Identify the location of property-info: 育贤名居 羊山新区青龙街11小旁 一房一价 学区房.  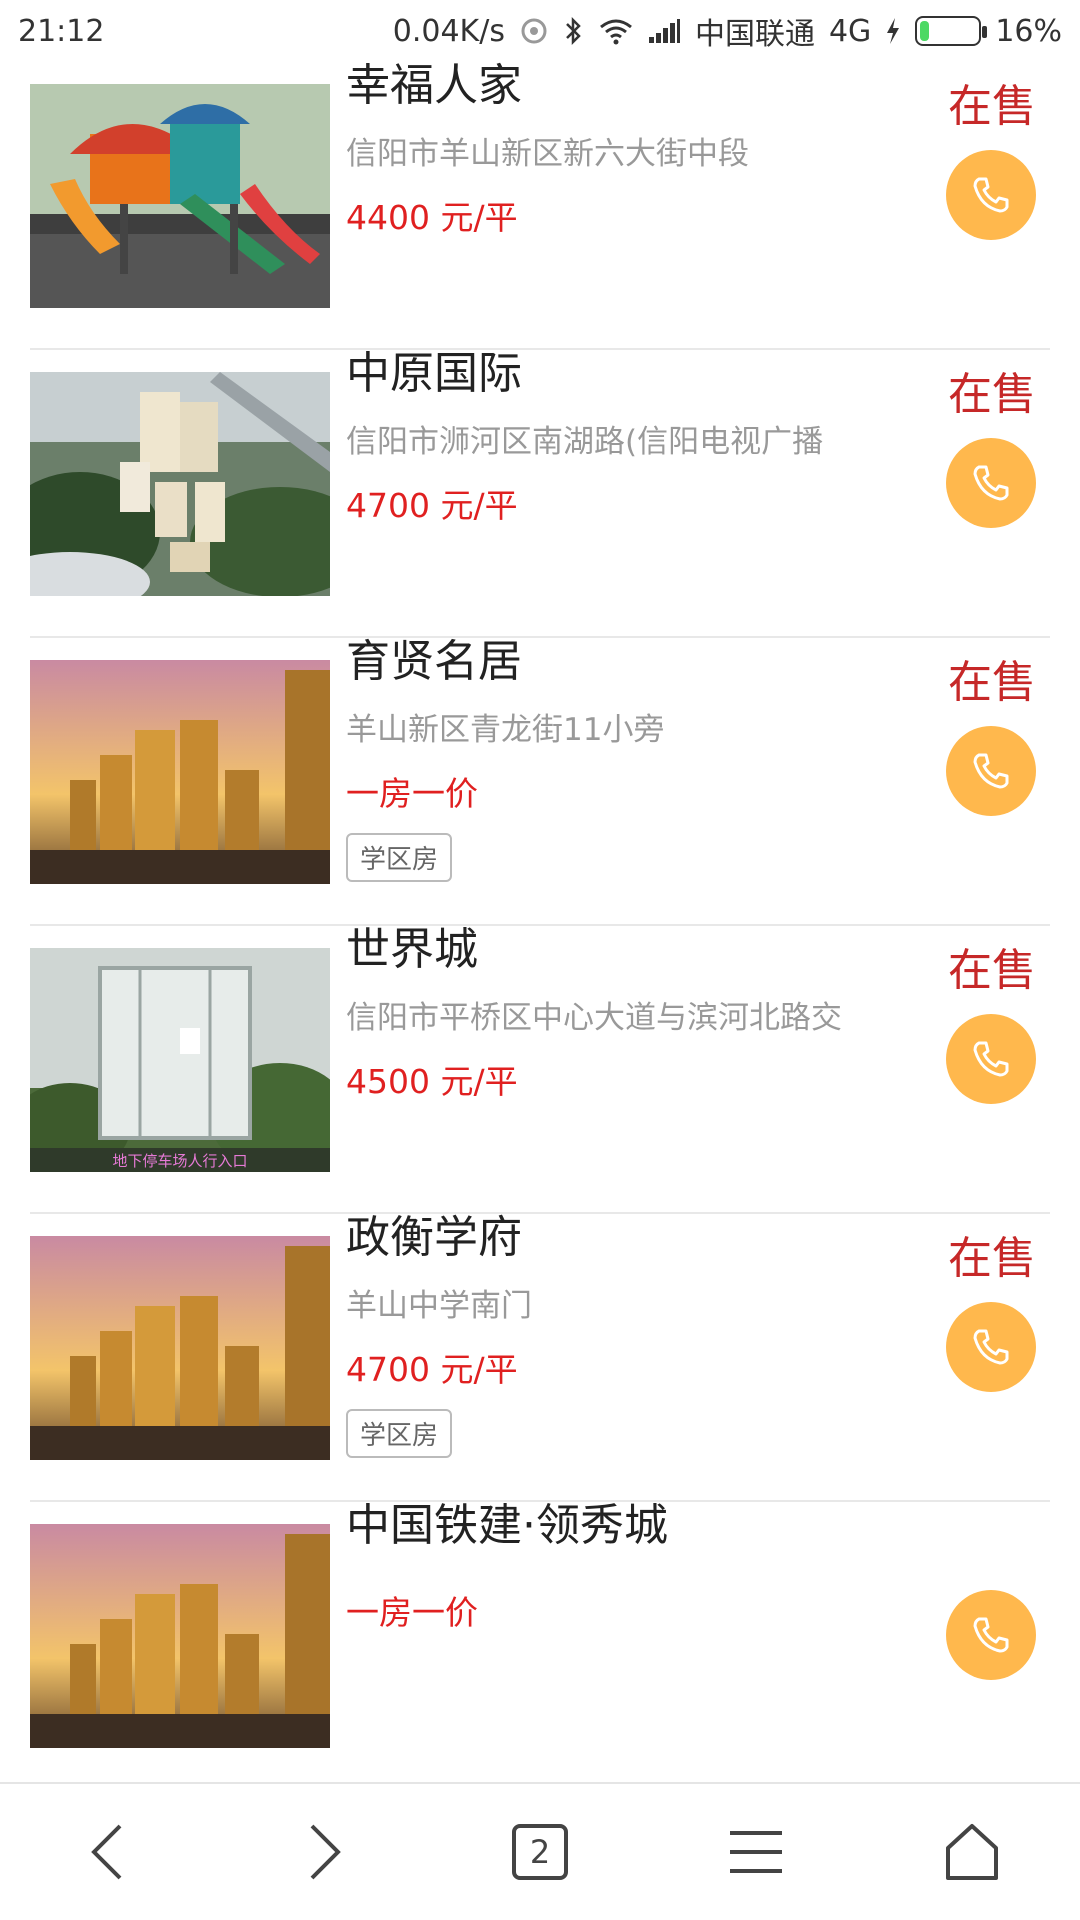
(646, 760).